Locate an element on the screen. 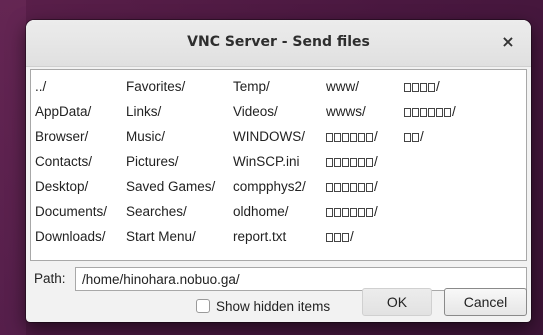 This screenshot has width=543, height=335. file-list-item: WinSCP.ini is located at coordinates (269, 163).